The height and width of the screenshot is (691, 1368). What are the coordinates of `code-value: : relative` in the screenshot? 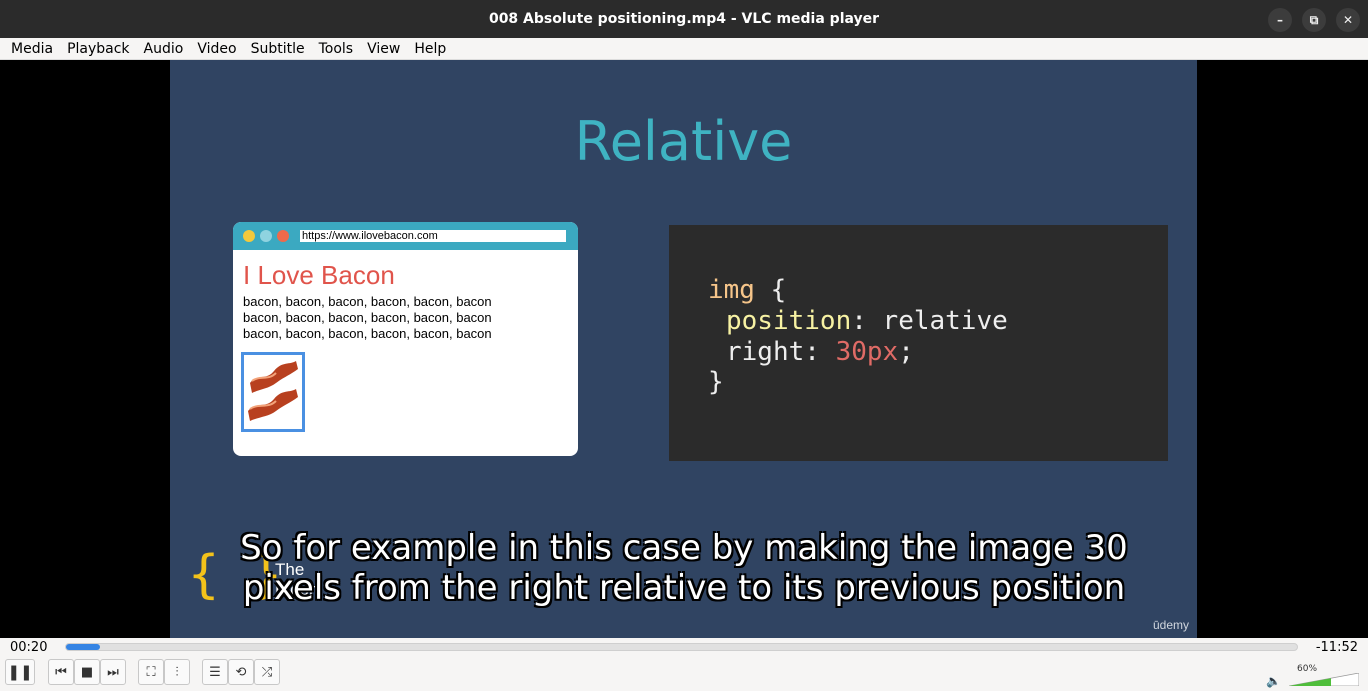 It's located at (929, 321).